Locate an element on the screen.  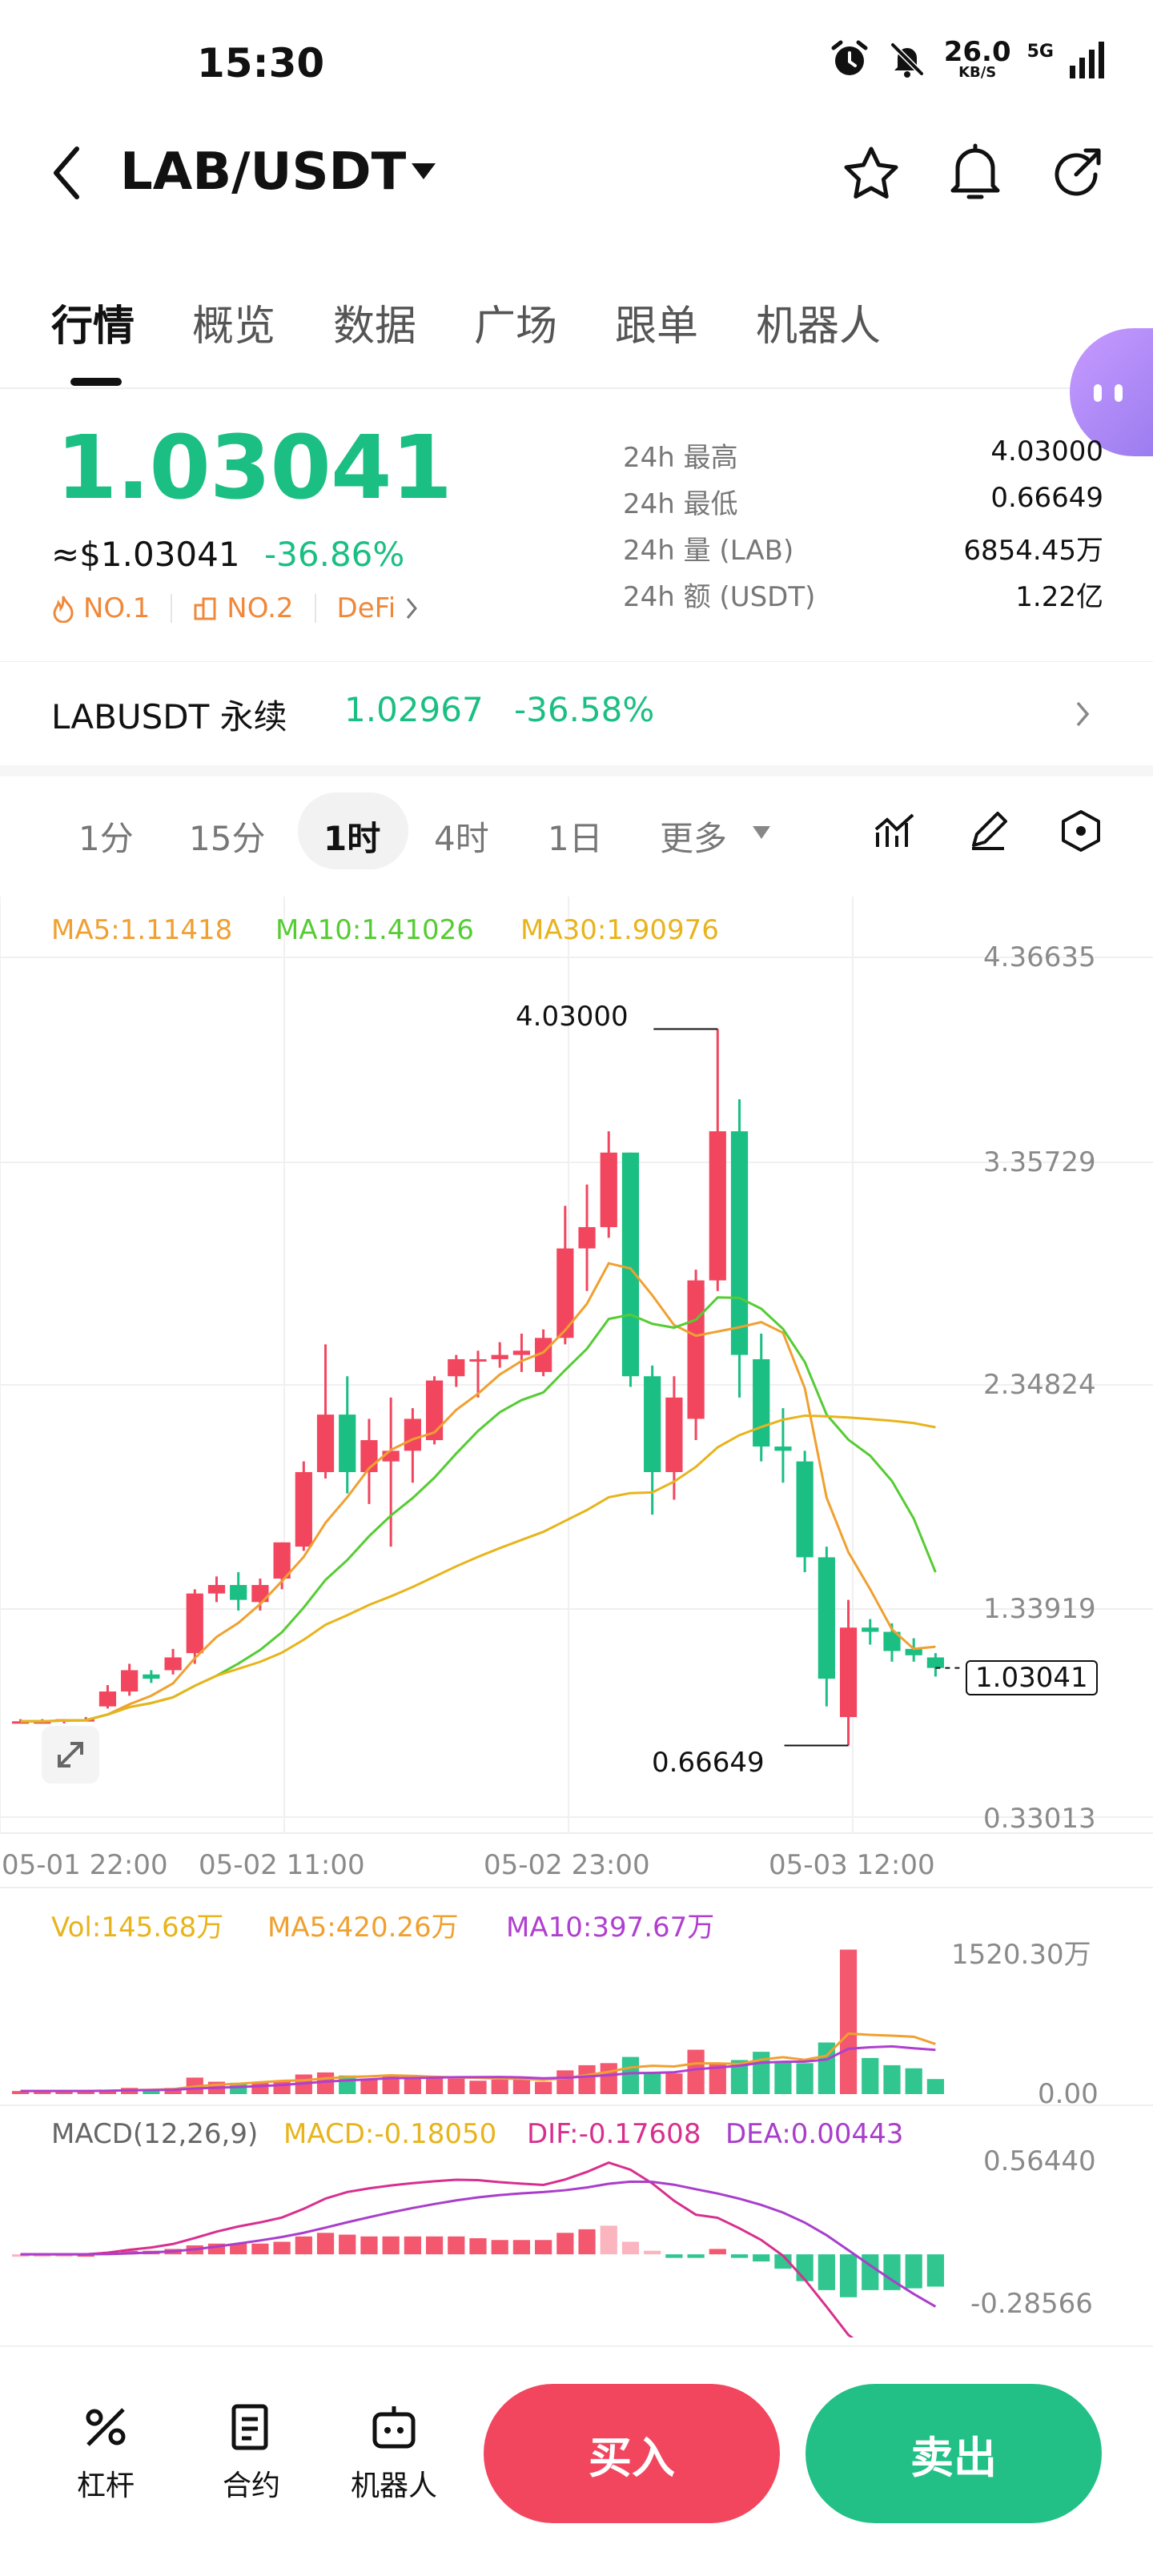
perpetual-change: -36.58% is located at coordinates (585, 709).